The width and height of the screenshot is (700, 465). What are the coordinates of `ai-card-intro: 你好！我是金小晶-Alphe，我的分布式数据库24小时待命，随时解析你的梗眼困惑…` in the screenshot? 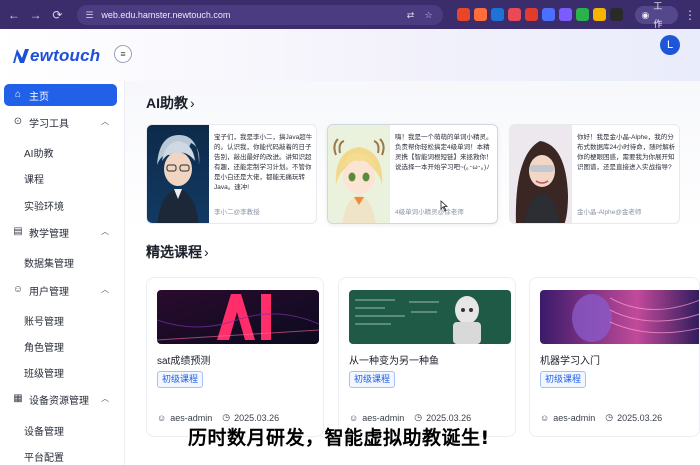 It's located at (626, 152).